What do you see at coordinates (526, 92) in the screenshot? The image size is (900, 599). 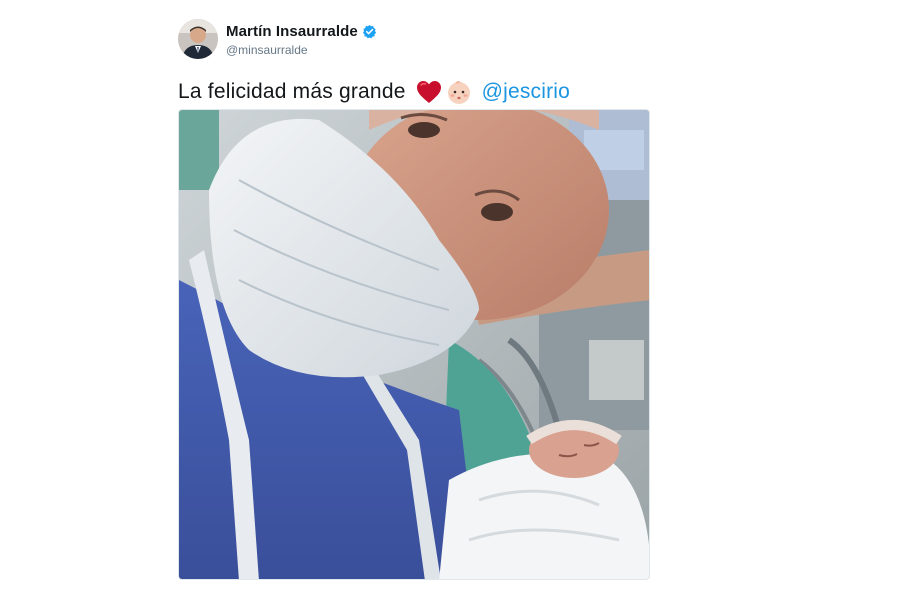 I see `mention-link: @jescirio` at bounding box center [526, 92].